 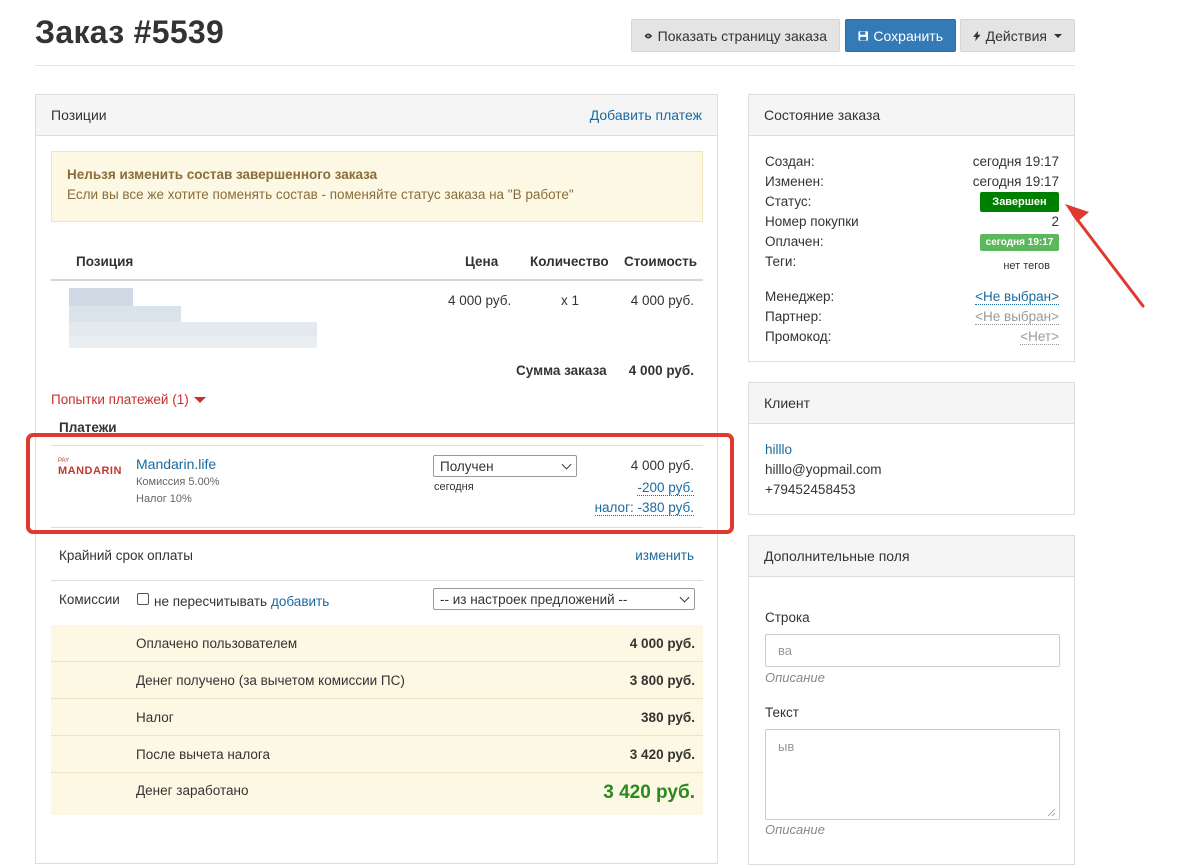 What do you see at coordinates (1105, 256) in the screenshot?
I see `arrow-annotation-icon` at bounding box center [1105, 256].